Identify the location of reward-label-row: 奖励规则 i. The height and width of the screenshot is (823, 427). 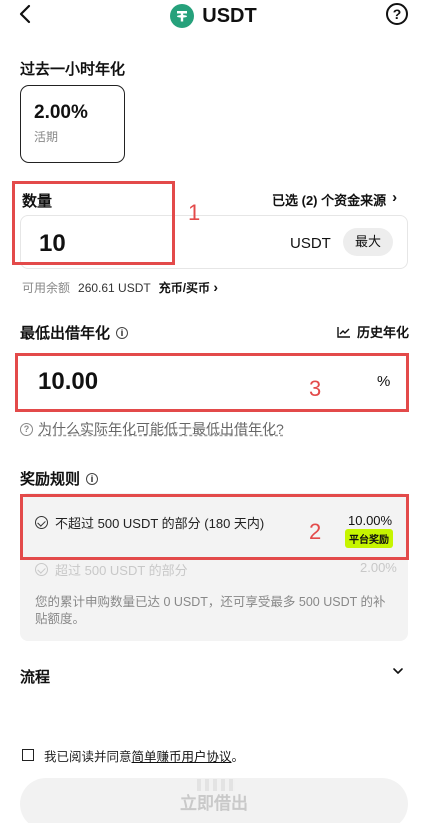
(59, 478).